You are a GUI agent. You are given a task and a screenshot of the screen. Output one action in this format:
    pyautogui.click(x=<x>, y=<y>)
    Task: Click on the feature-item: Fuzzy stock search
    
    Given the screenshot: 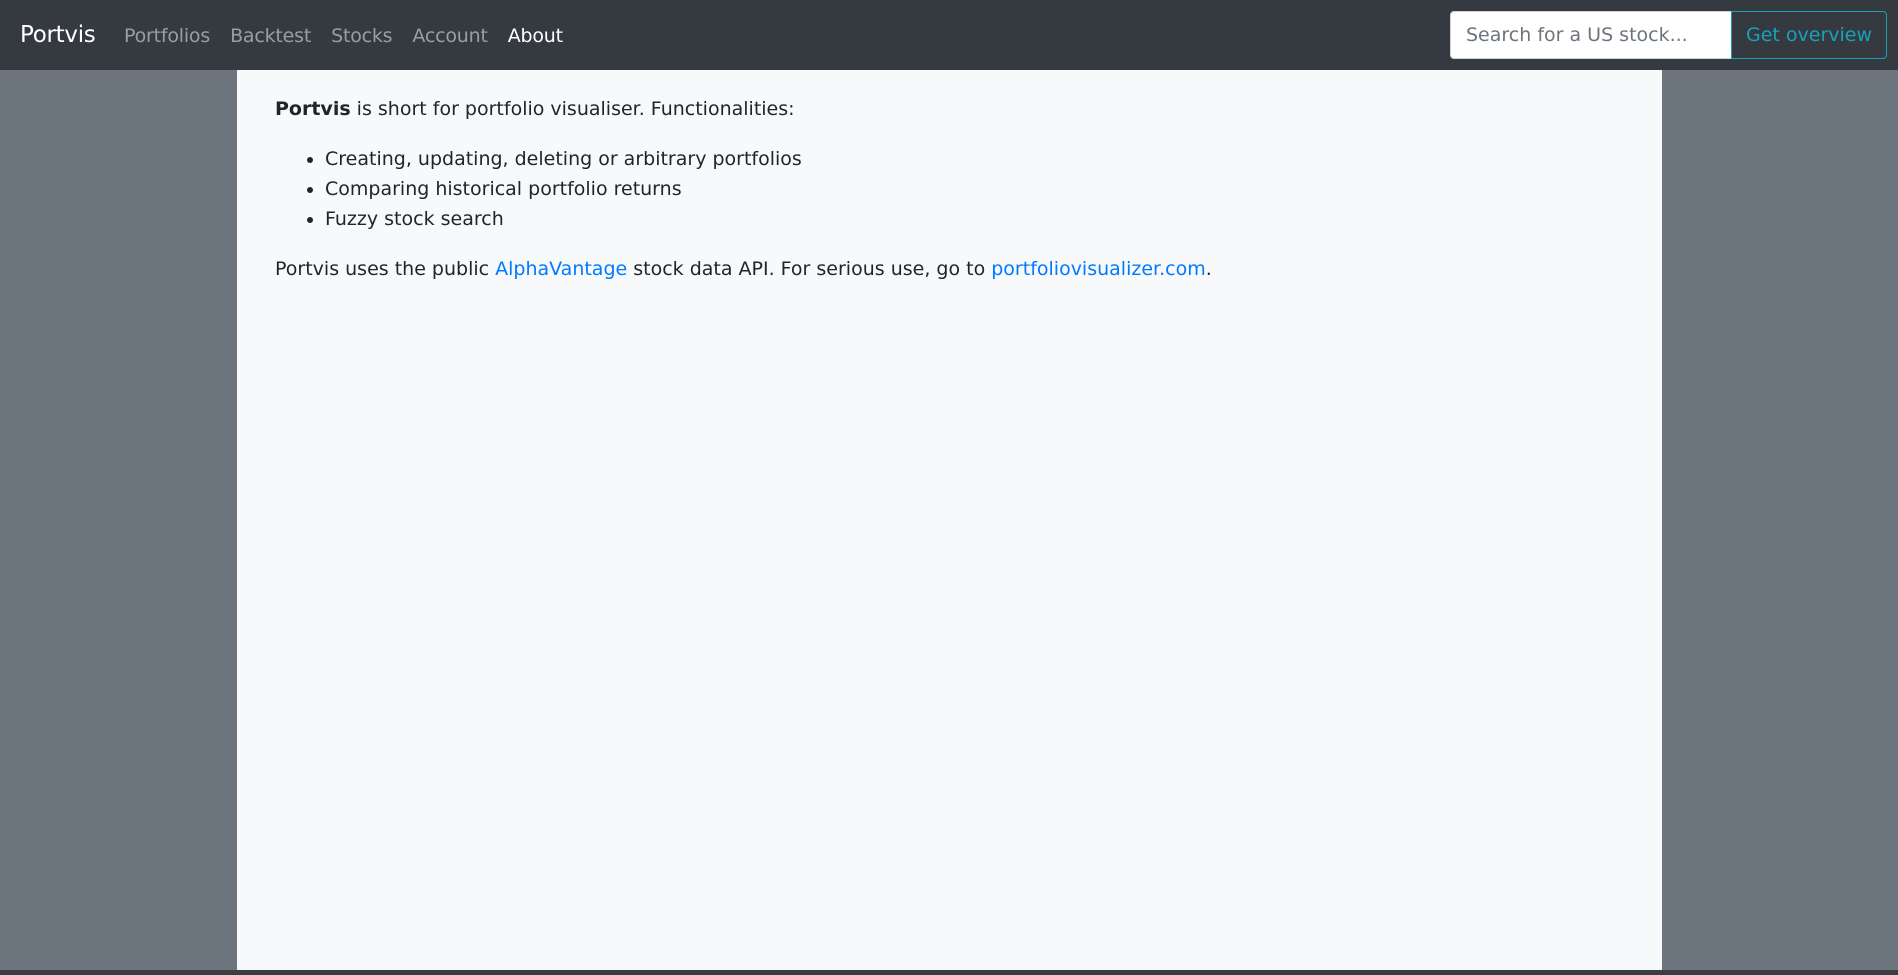 What is the action you would take?
    pyautogui.click(x=974, y=219)
    